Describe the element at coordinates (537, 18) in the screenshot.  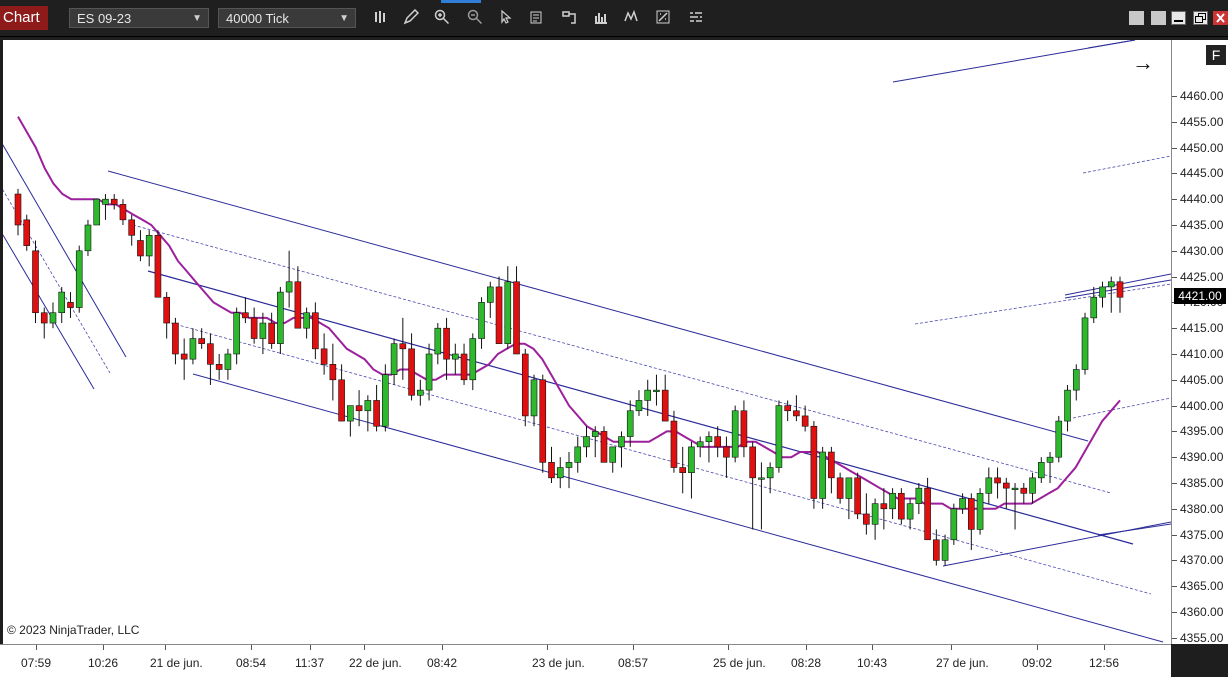
I see `data-box-icon` at that location.